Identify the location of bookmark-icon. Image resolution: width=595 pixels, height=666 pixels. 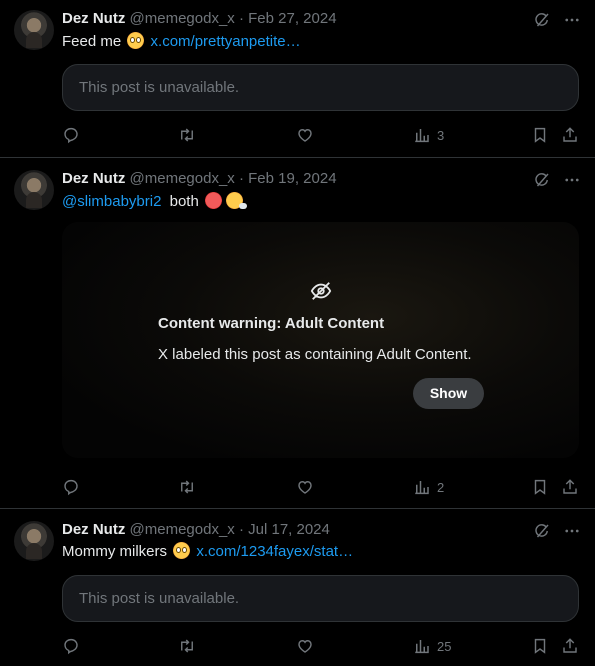
(540, 646).